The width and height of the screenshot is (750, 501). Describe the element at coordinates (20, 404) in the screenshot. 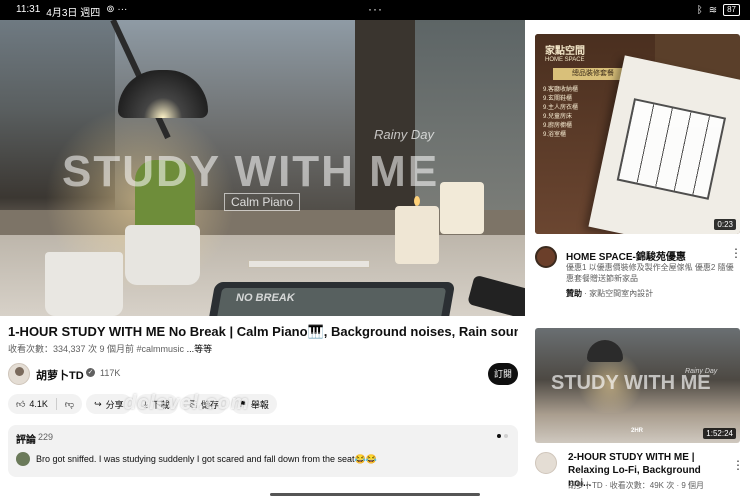

I see `like-icon: 👍︎` at that location.